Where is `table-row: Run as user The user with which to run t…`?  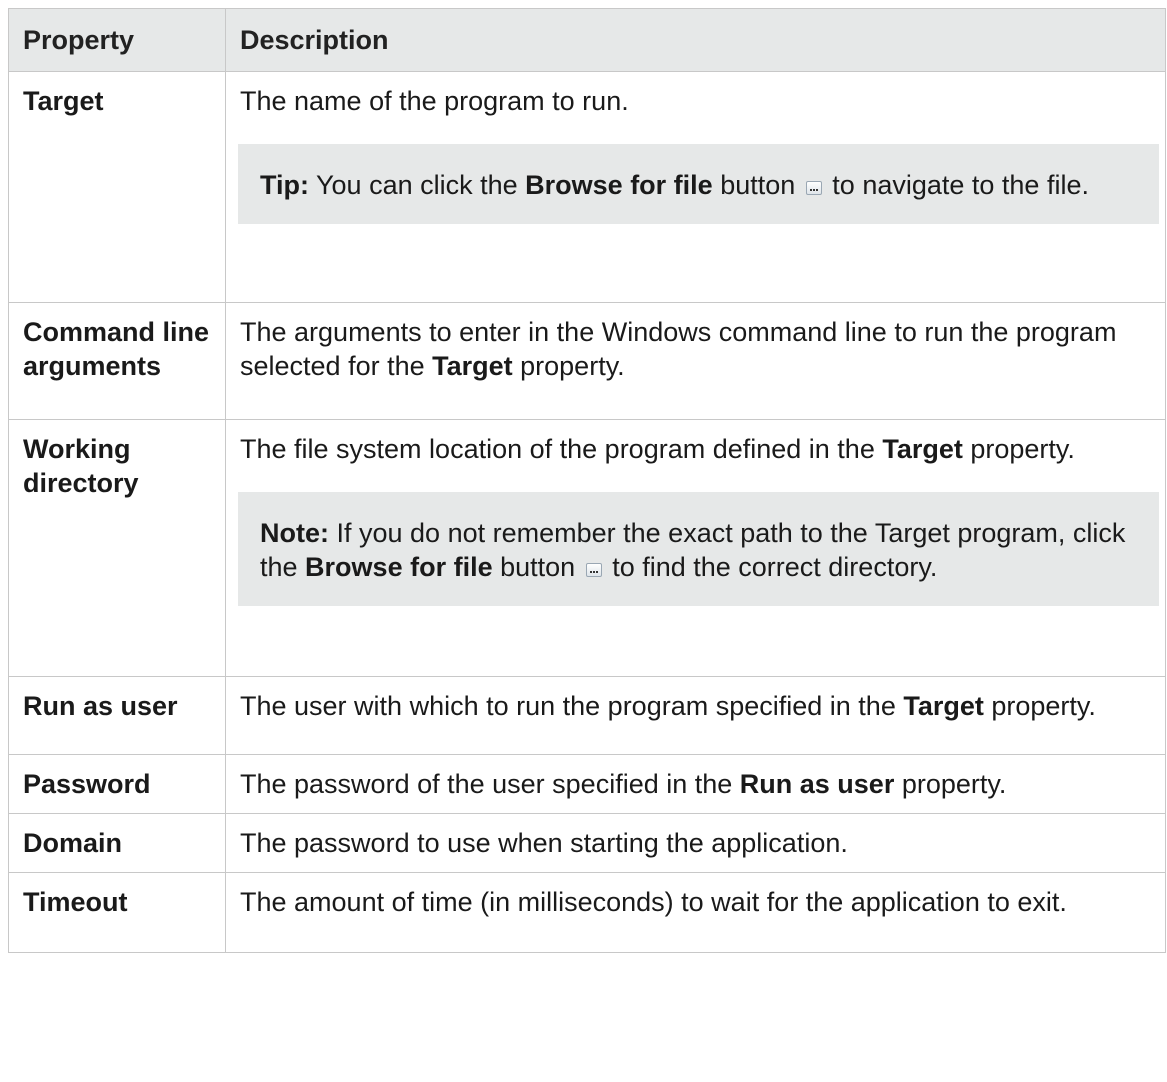
table-row: Run as user The user with which to run t… is located at coordinates (587, 715).